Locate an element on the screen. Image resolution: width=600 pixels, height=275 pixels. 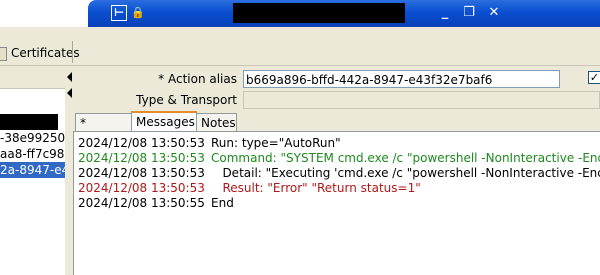
action-alias-field: b669a896-bffd-442a-8947-e43f32e7baf6 is located at coordinates (401, 79).